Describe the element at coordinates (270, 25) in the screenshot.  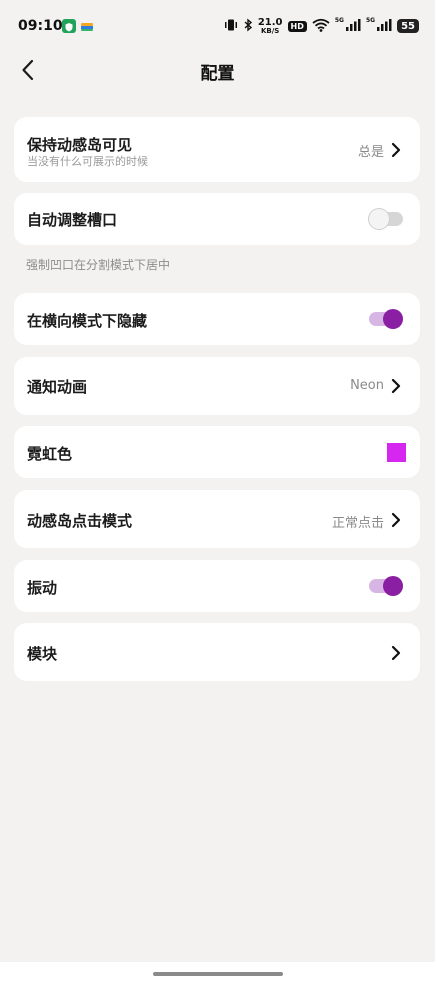
I see `net-speed: 21.0 KB/S` at that location.